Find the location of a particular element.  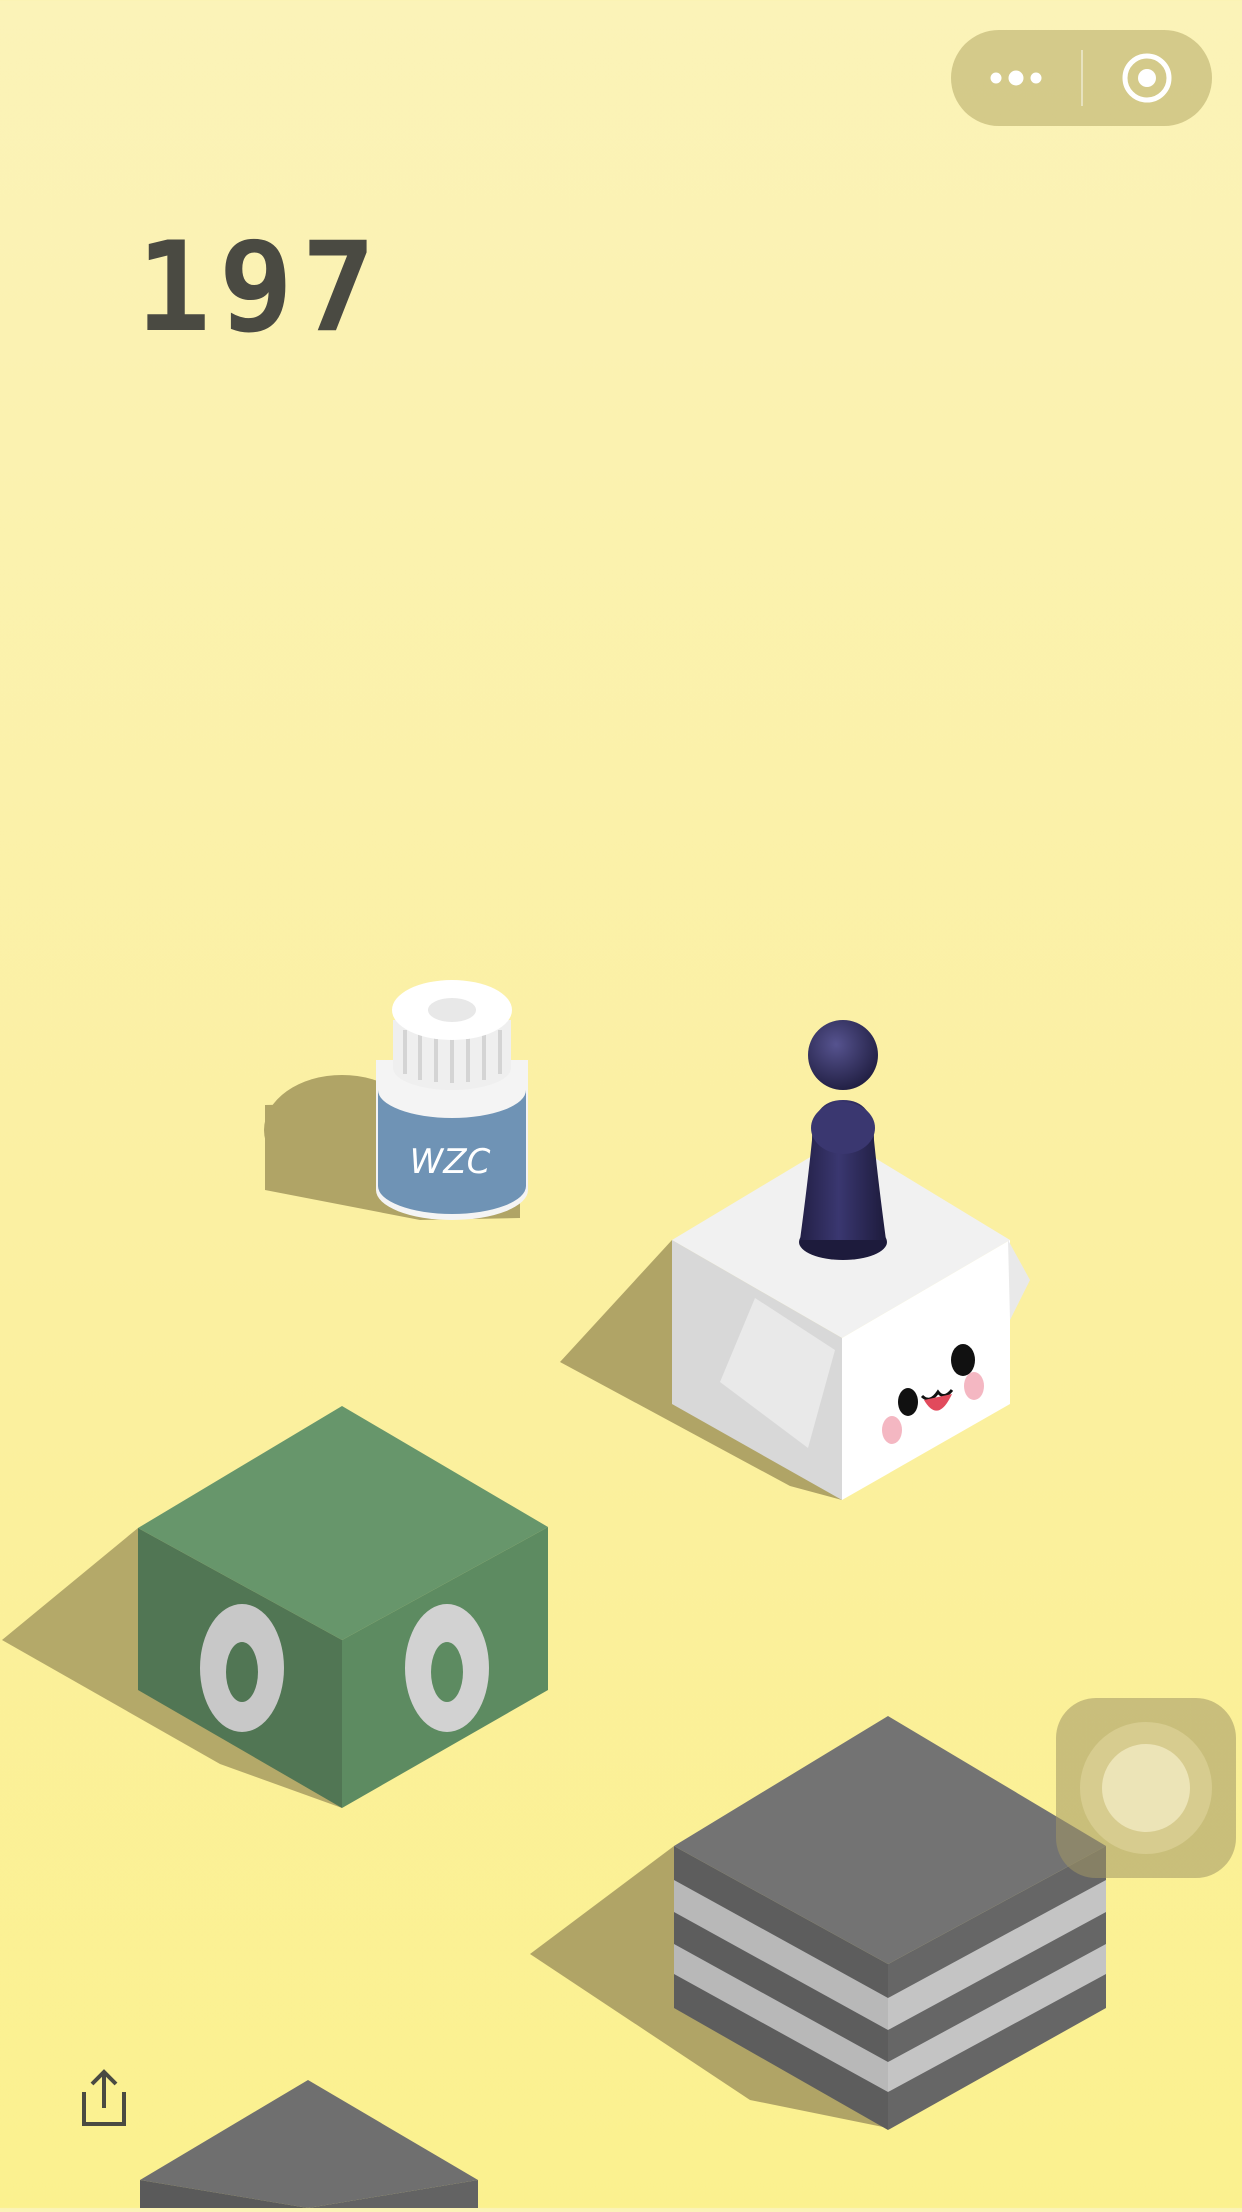

bottle-label: WZC is located at coordinates (450, 1162).